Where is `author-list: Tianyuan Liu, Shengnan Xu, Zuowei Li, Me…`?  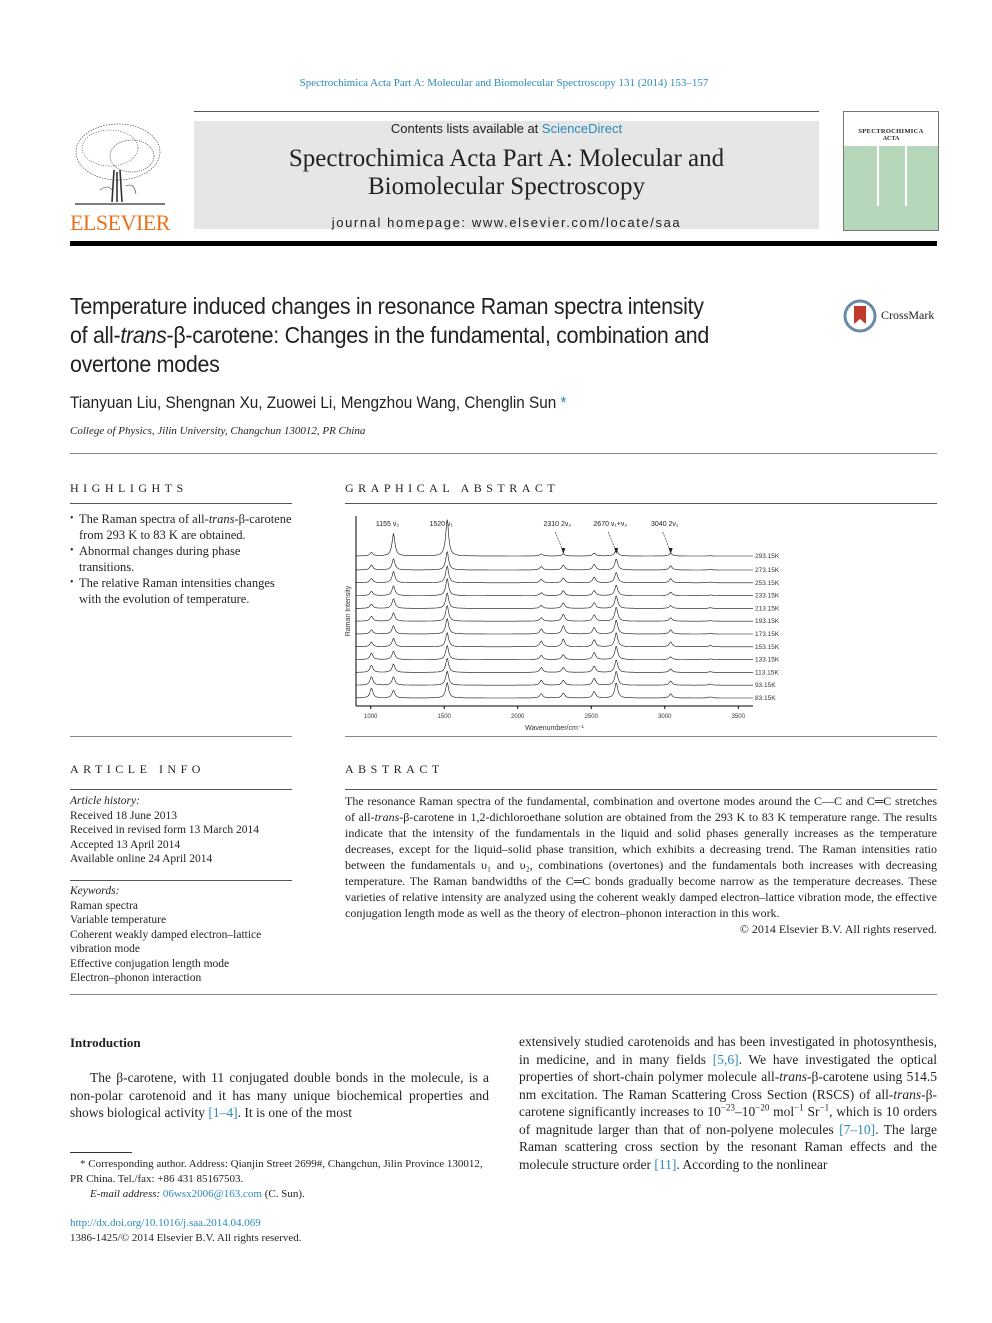 author-list: Tianyuan Liu, Shengnan Xu, Zuowei Li, Me… is located at coordinates (318, 402).